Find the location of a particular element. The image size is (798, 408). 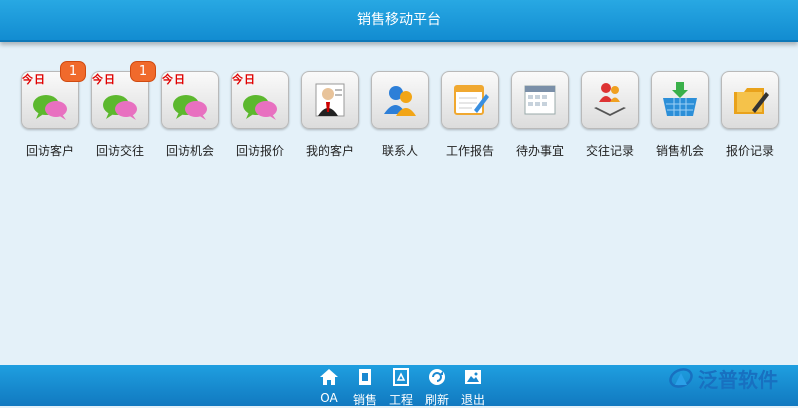

page-title: 销售移动平台 is located at coordinates (399, 20).